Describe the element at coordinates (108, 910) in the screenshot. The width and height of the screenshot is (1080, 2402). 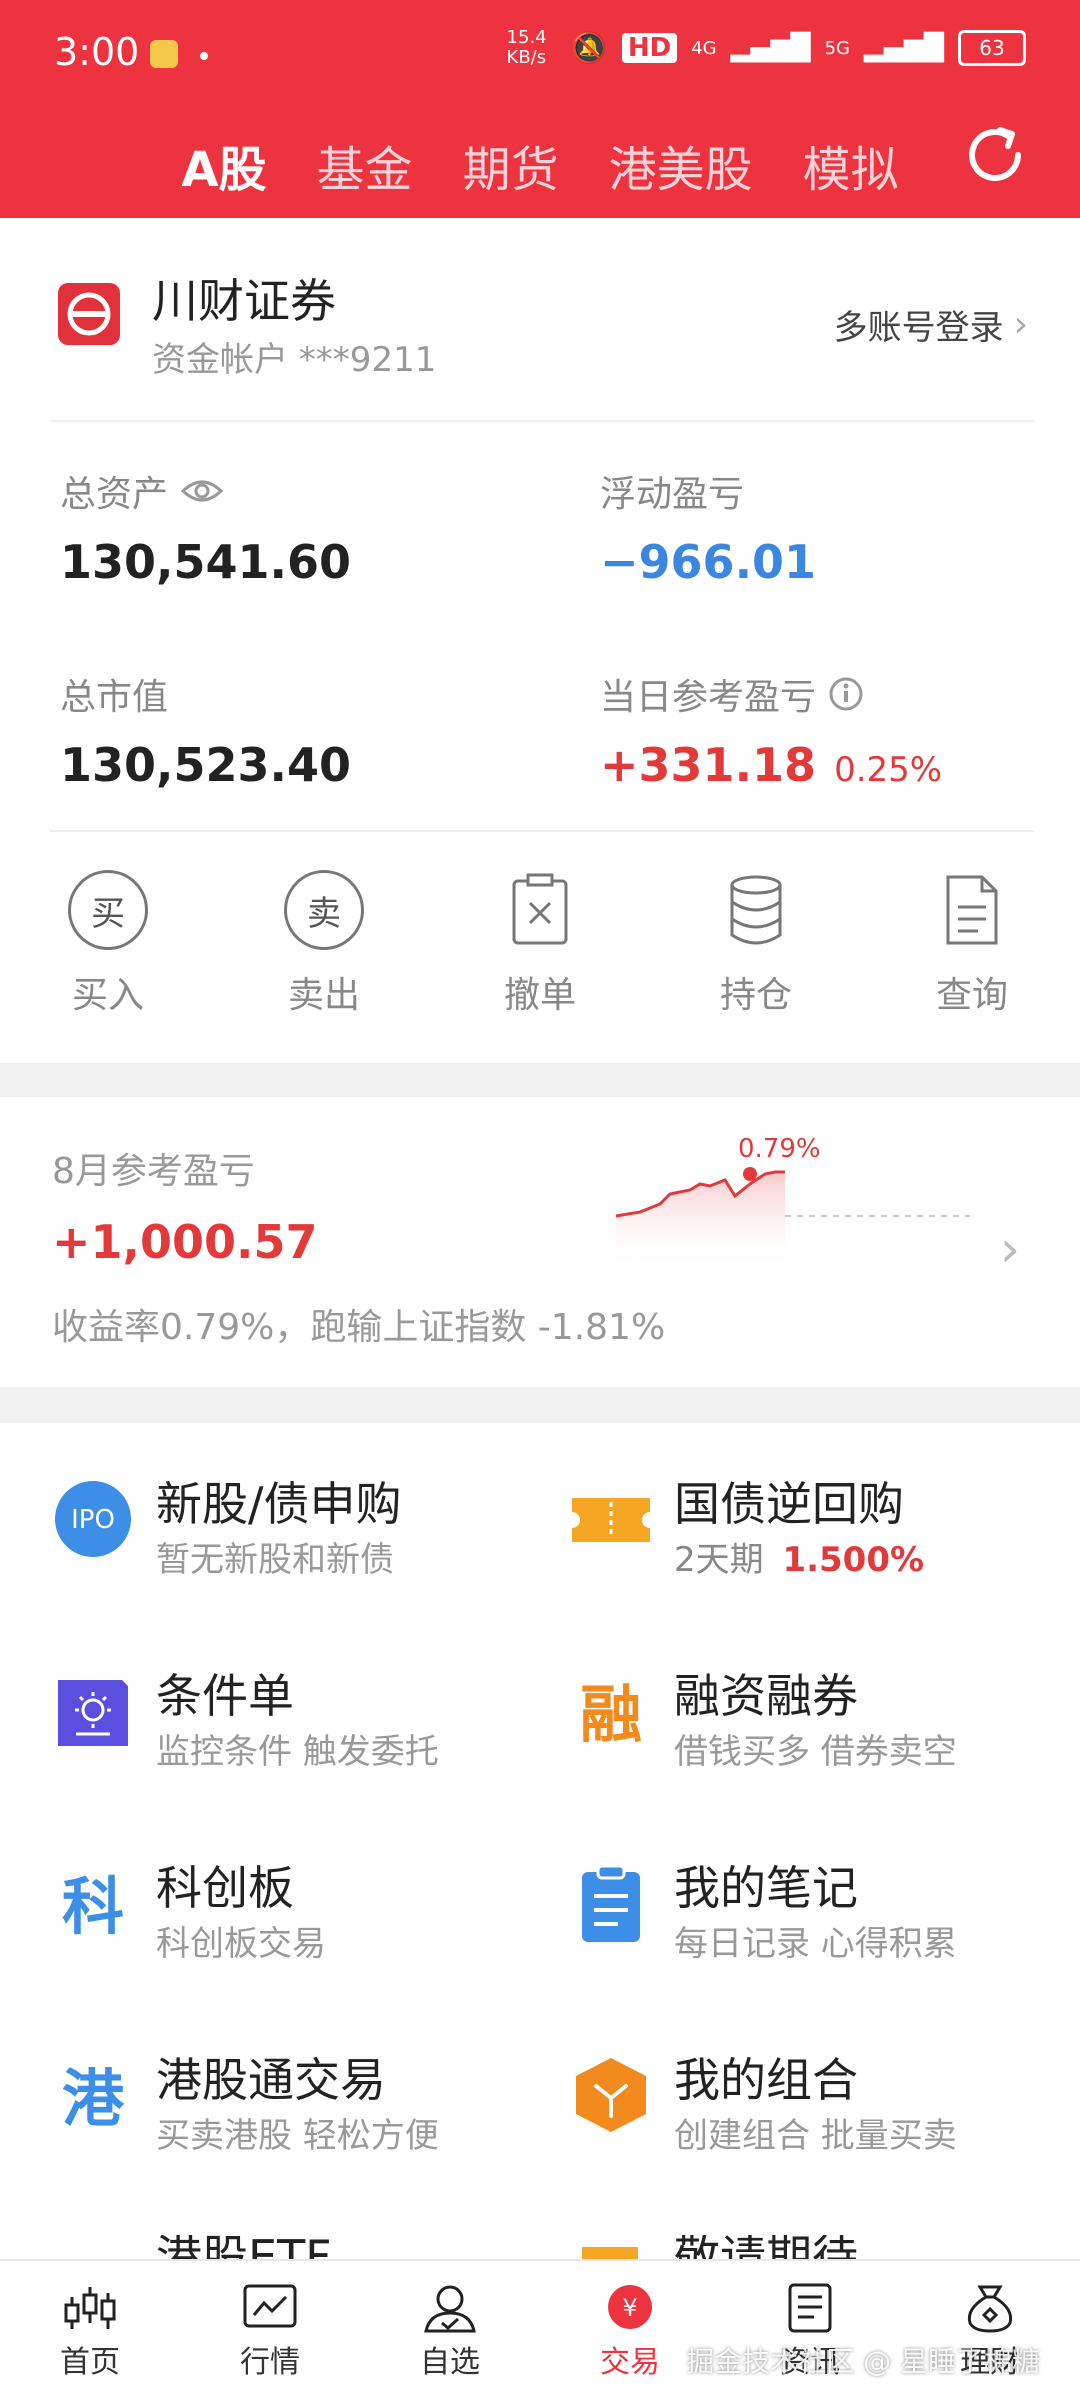
I see `buy-icon: 买` at that location.